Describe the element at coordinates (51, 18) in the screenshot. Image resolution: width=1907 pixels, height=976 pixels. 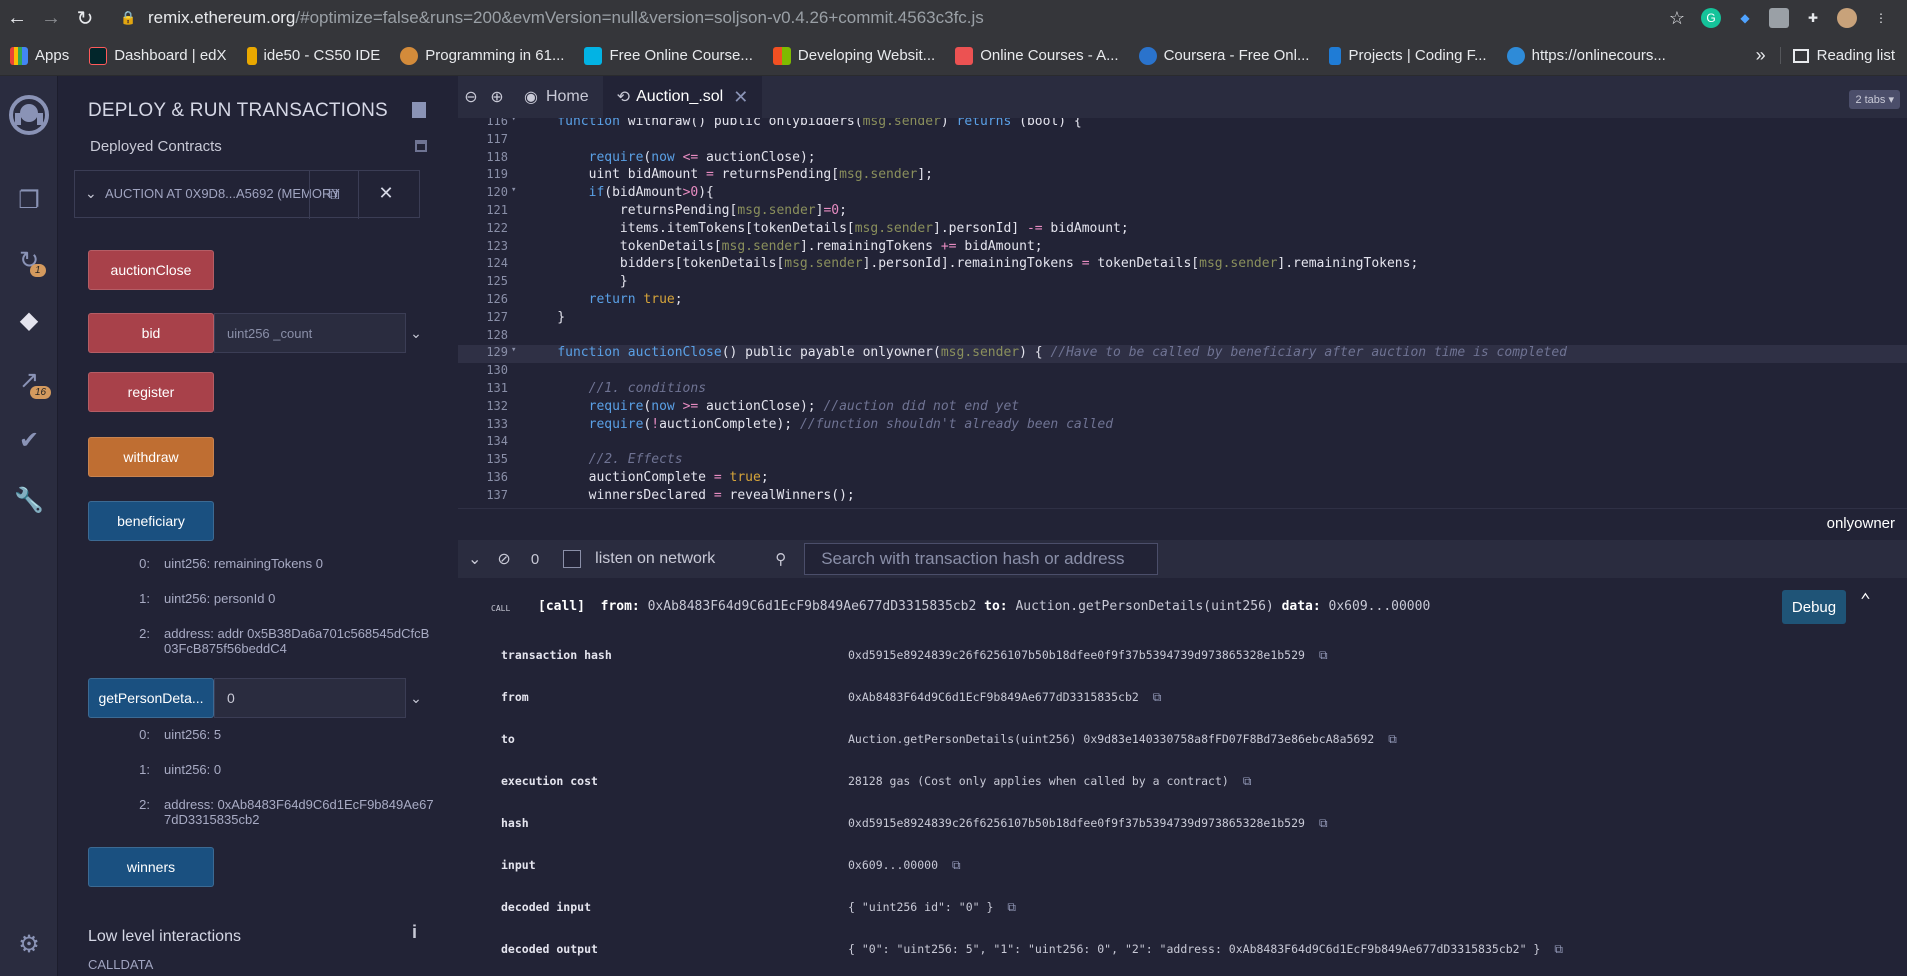
I see `forward-arrow-icon: →` at that location.